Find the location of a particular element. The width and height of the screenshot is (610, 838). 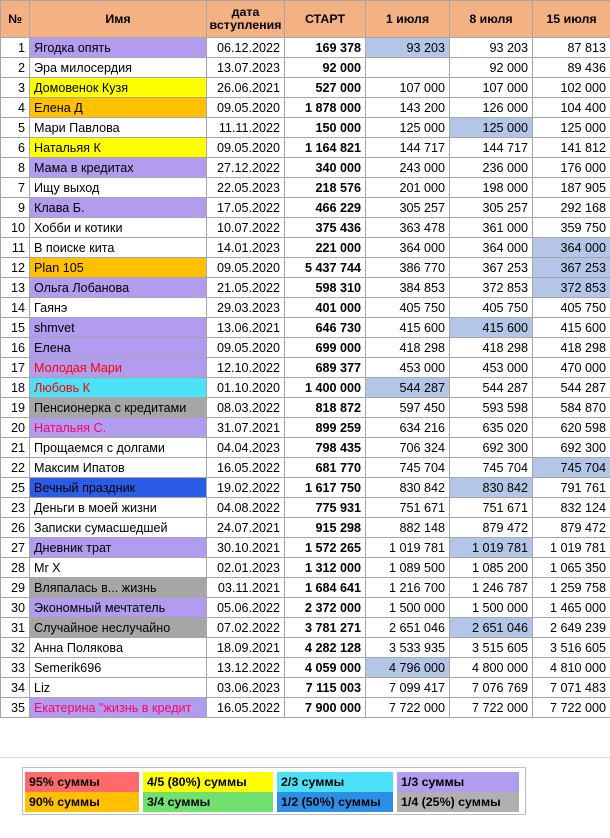

cell-date: 08.03.2022 is located at coordinates (246, 408).